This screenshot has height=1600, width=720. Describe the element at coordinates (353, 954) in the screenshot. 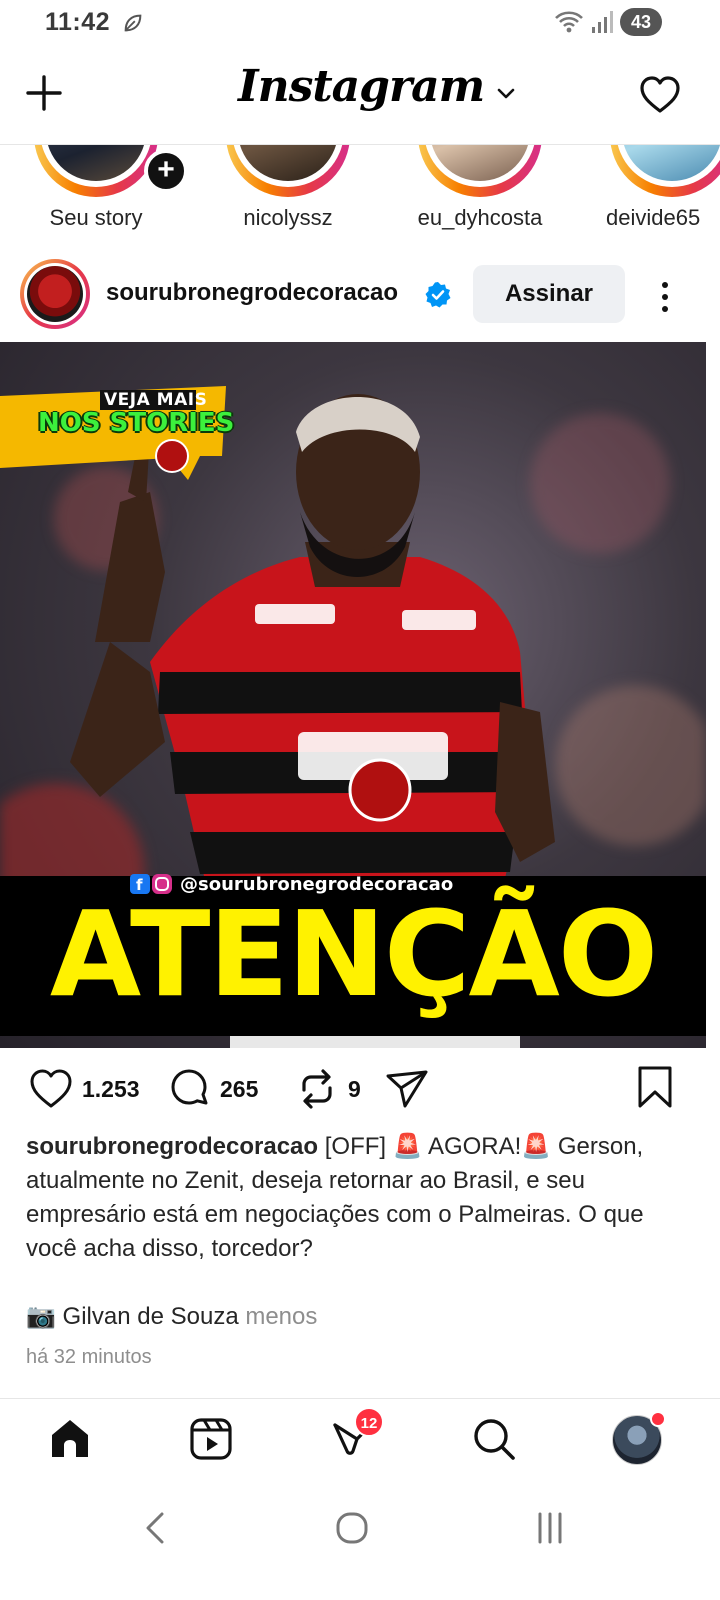

I see `headline-text: ATENÇÃO` at that location.